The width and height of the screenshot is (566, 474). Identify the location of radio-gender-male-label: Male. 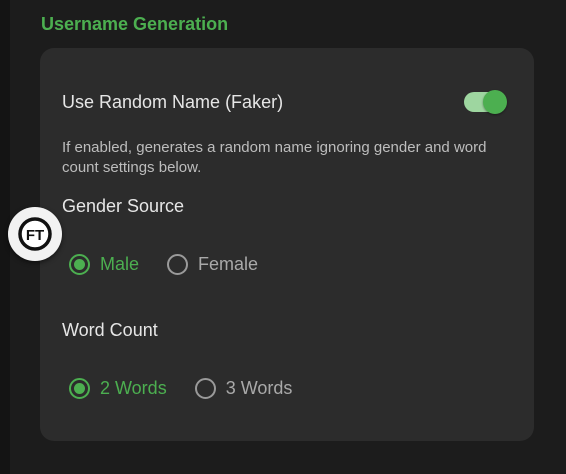
(120, 263).